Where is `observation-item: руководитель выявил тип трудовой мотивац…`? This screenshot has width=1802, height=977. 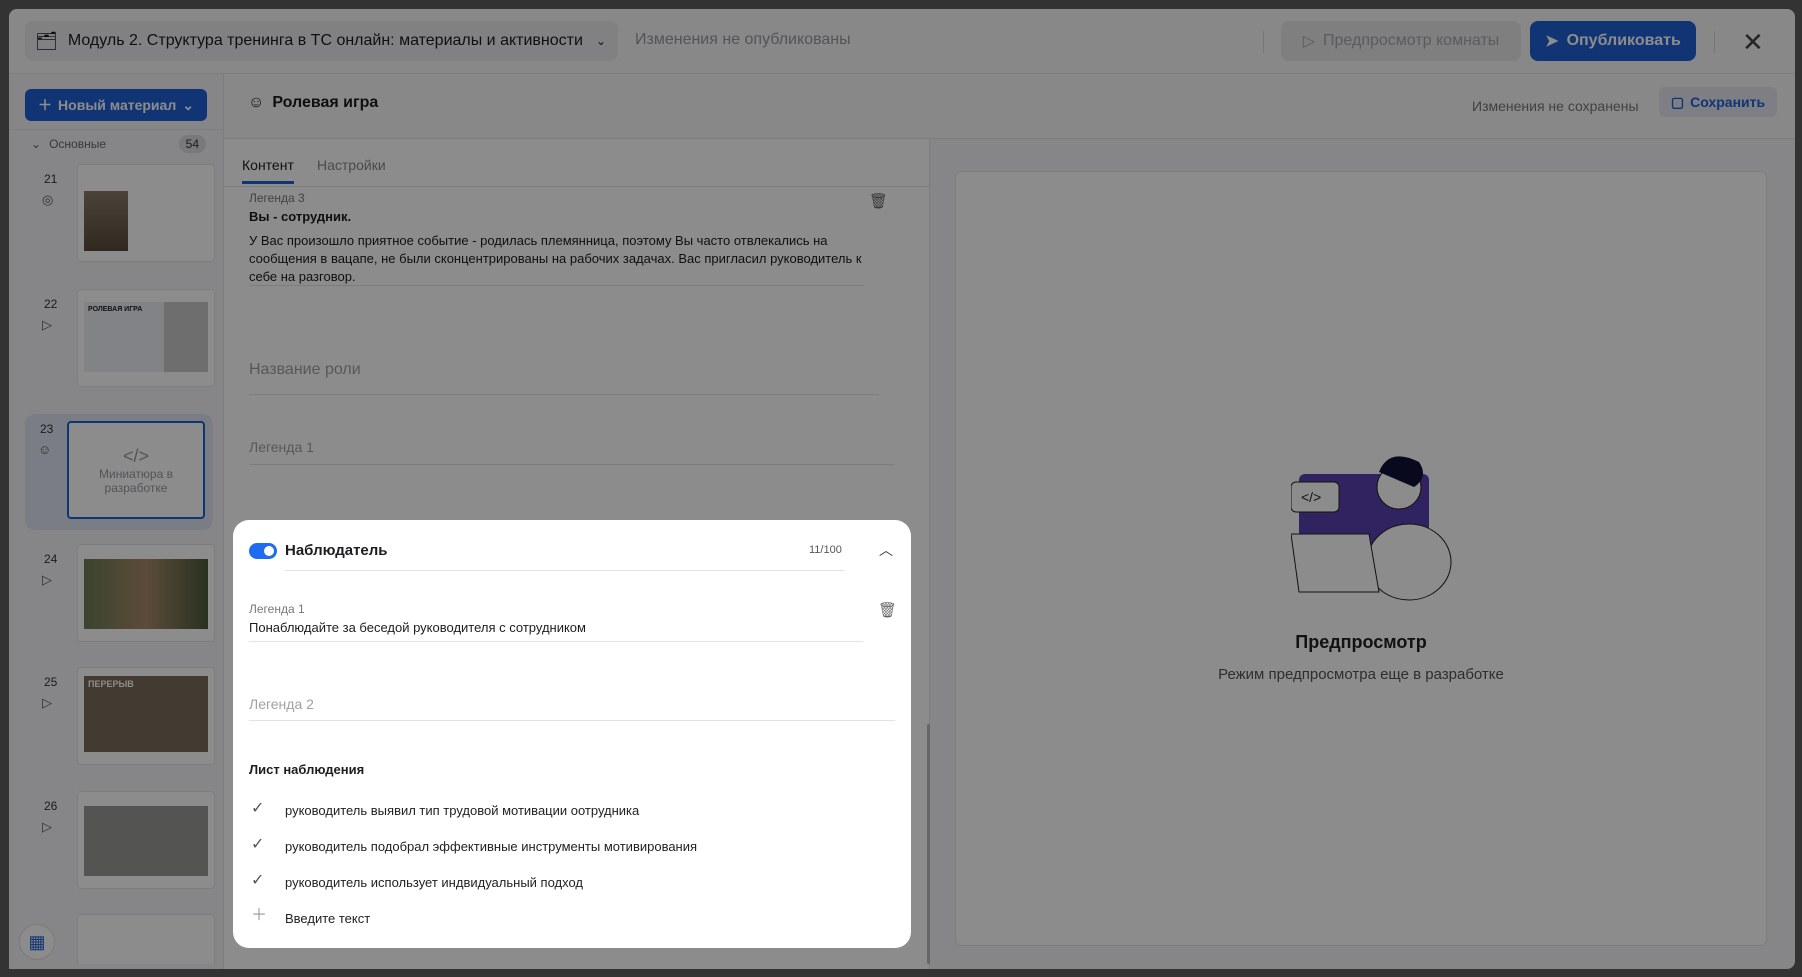 observation-item: руководитель выявил тип трудовой мотивац… is located at coordinates (462, 810).